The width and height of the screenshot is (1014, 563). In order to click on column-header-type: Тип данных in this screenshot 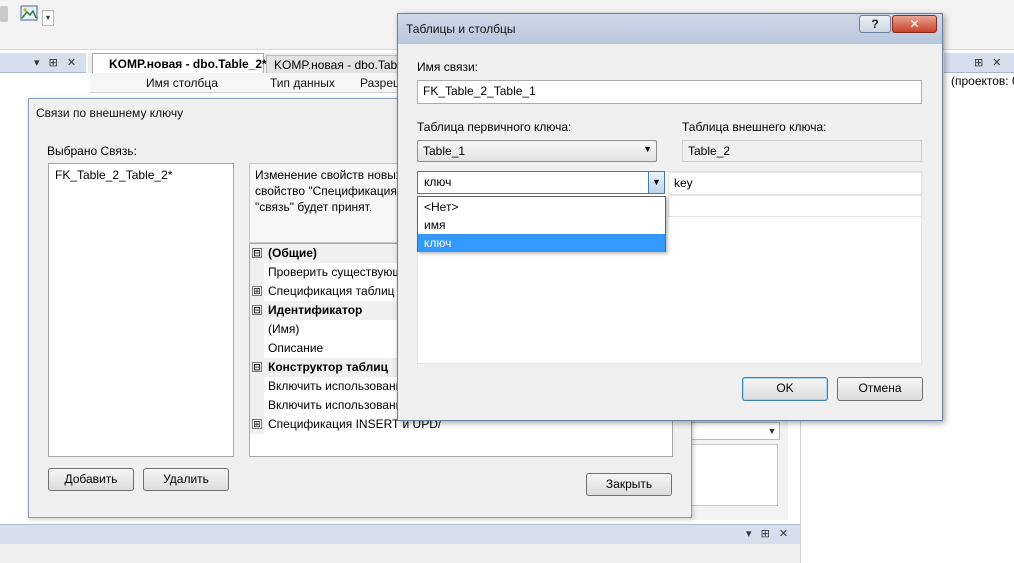, I will do `click(302, 83)`.